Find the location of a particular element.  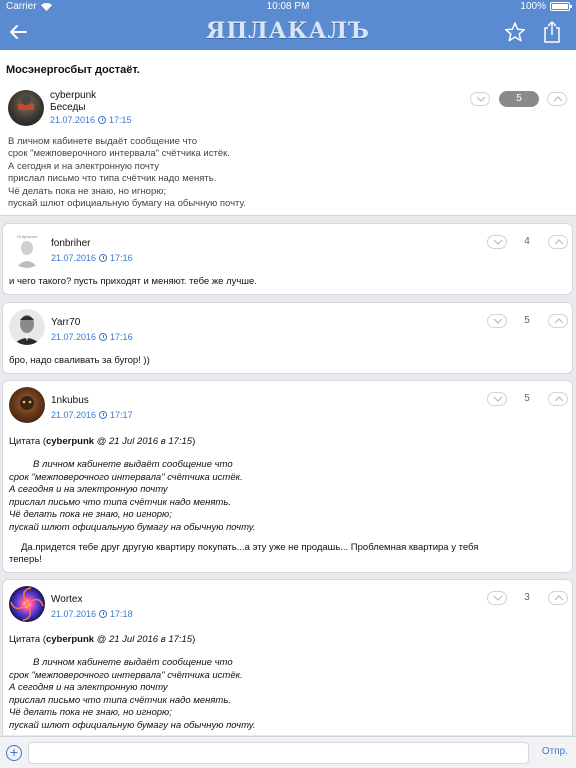

post-date: 21.07.2016 17:15 is located at coordinates (91, 120).